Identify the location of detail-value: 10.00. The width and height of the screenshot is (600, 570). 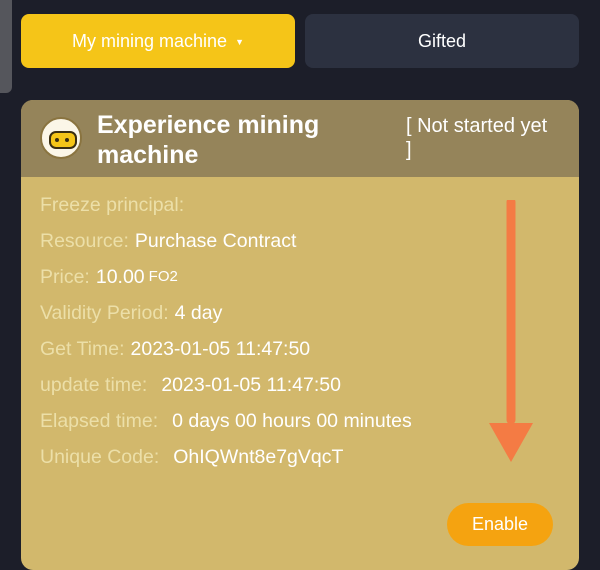
(120, 277).